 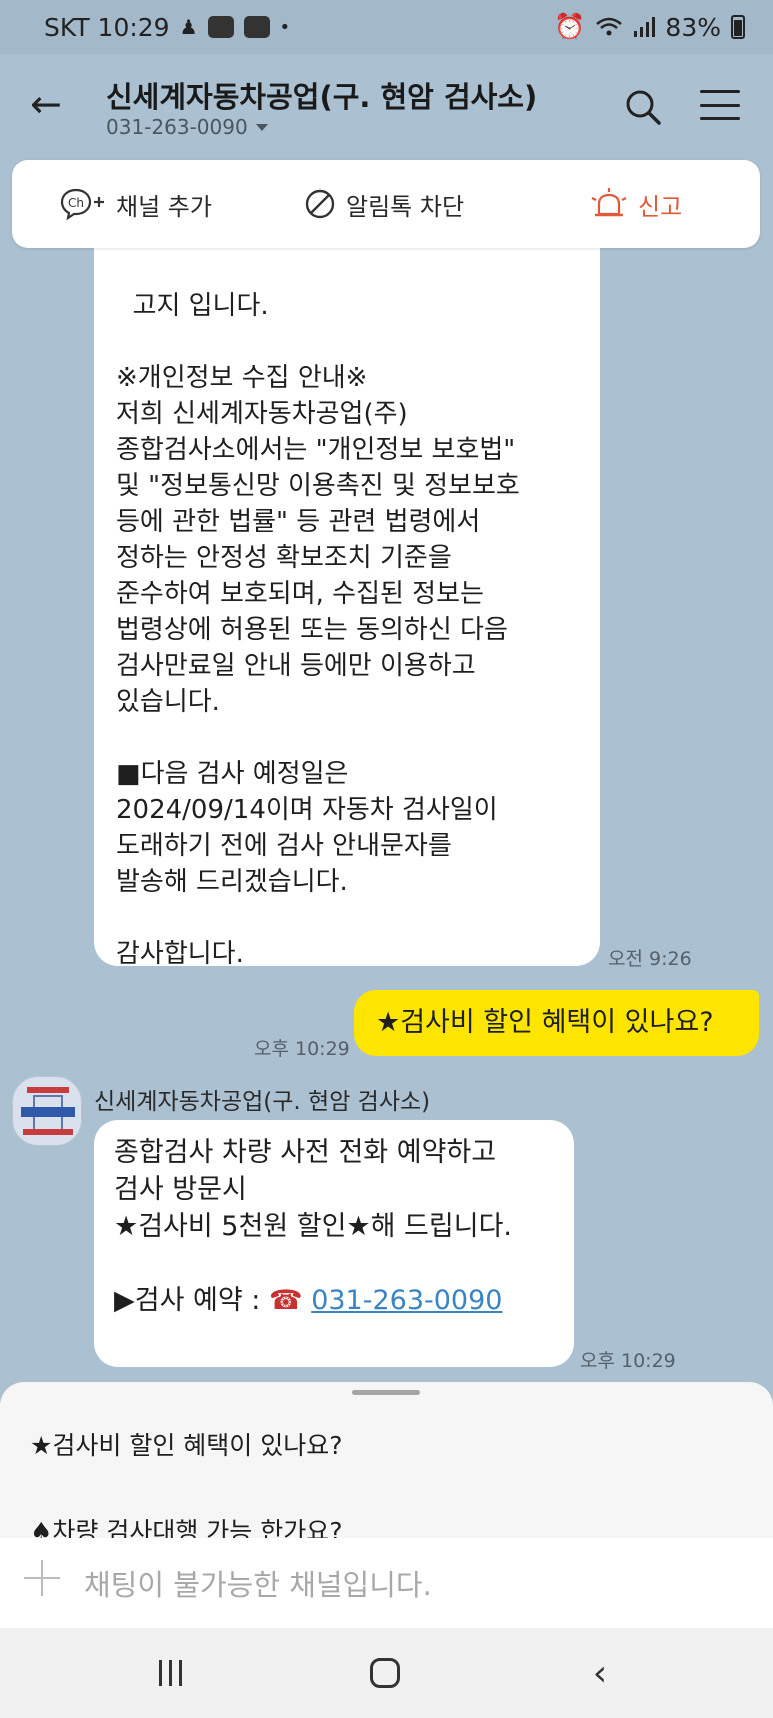 I want to click on block-alert-button: 알림톡 차단, so click(x=384, y=204).